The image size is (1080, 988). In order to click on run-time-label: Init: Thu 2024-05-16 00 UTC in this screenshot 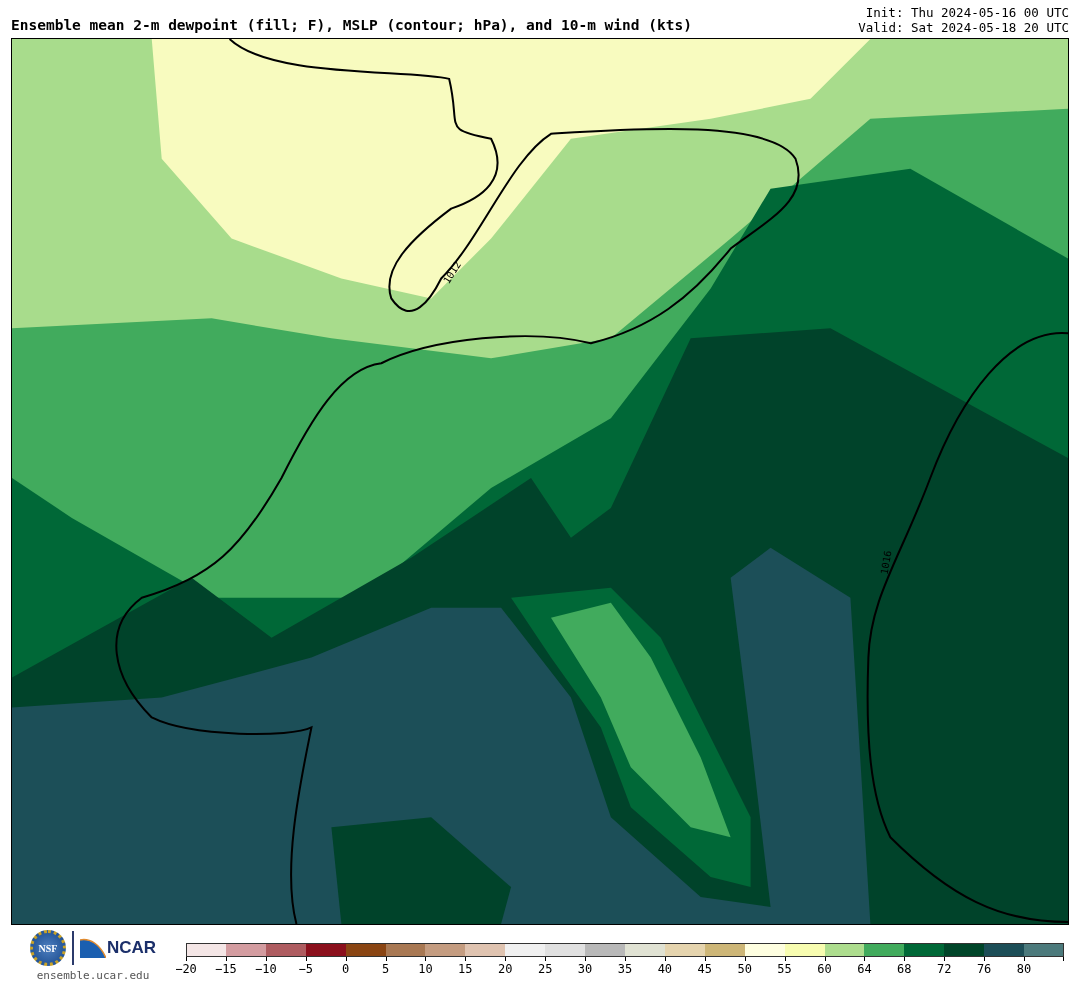, I will do `click(967, 12)`.